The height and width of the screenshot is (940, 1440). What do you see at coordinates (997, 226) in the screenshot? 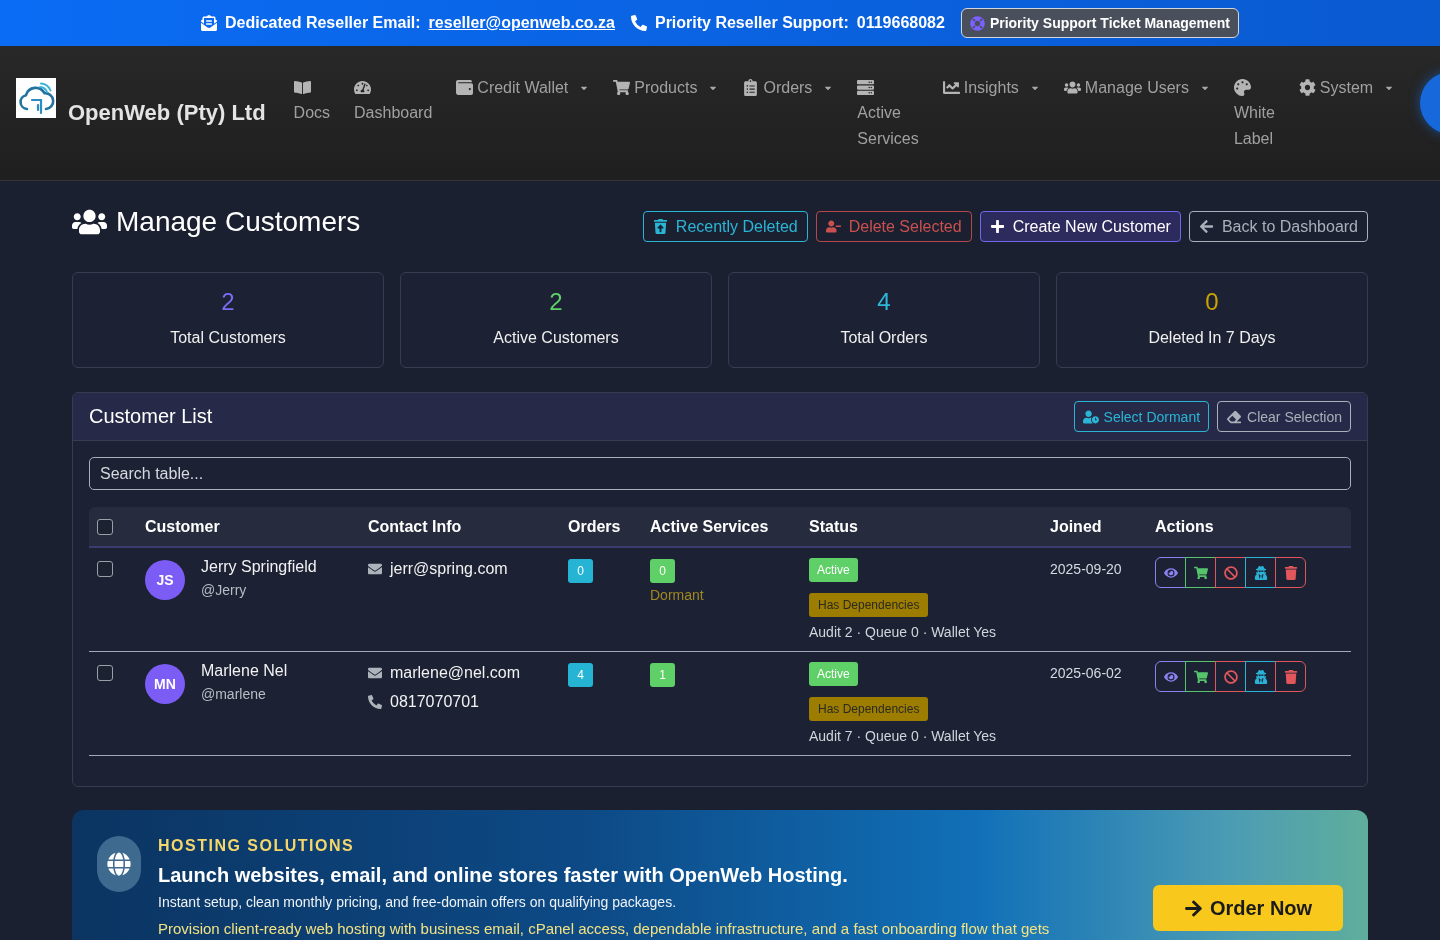
I see `plus-icon` at bounding box center [997, 226].